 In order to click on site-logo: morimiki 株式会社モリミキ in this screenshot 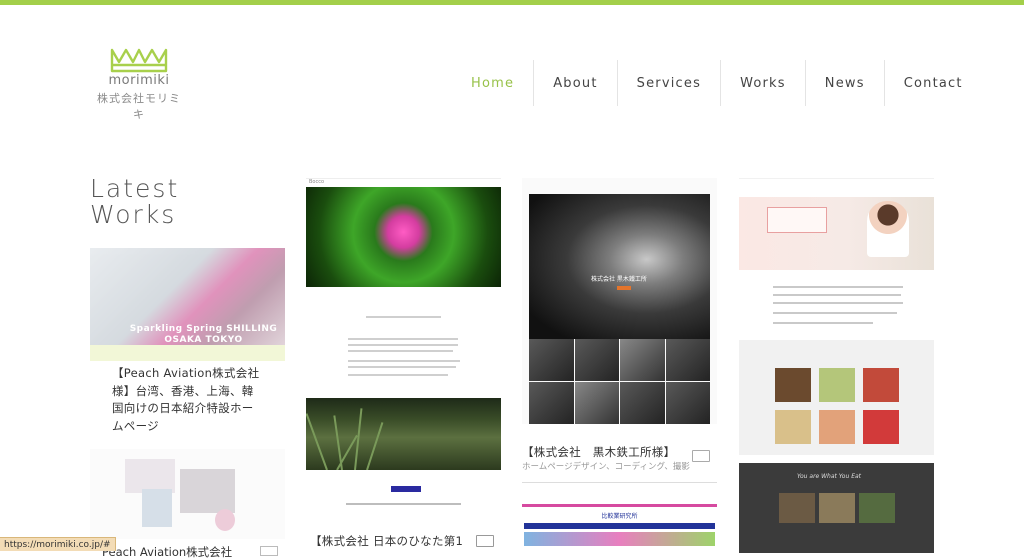, I will do `click(139, 83)`.